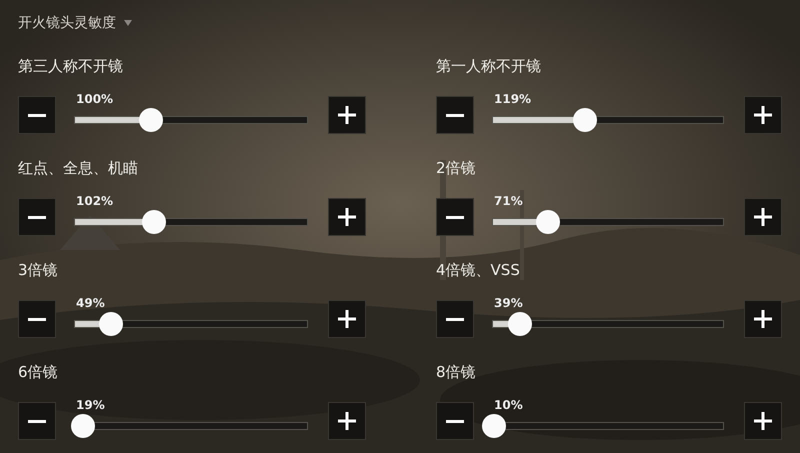 The height and width of the screenshot is (453, 800). I want to click on setting-label: 4倍镜、VSS, so click(478, 270).